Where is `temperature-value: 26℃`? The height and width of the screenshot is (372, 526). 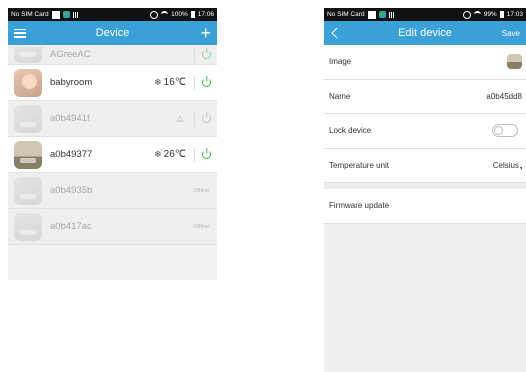
temperature-value: 26℃ is located at coordinates (174, 154).